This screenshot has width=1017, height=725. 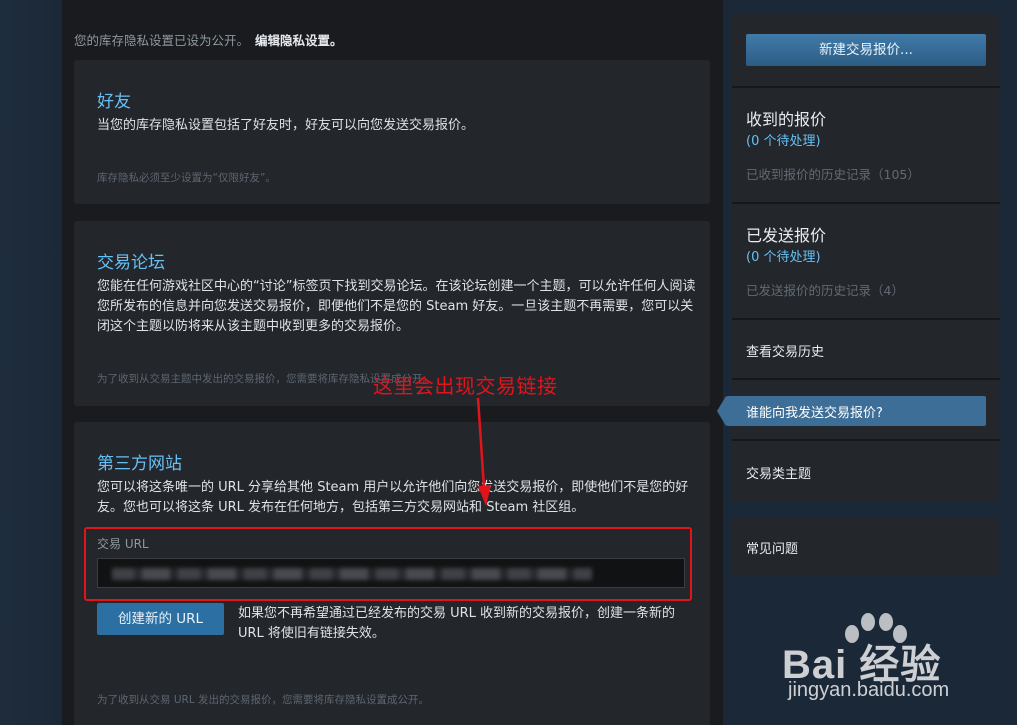 What do you see at coordinates (160, 619) in the screenshot?
I see `create-new-url-button: 创建新的 URL` at bounding box center [160, 619].